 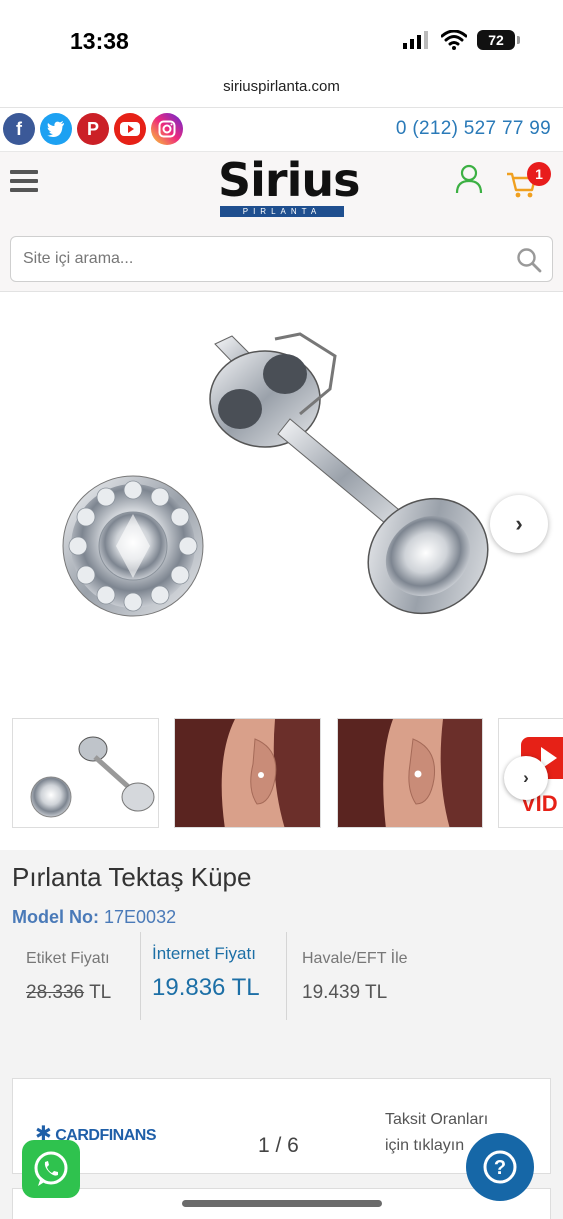 I want to click on model-label: Model No:, so click(x=55, y=917).